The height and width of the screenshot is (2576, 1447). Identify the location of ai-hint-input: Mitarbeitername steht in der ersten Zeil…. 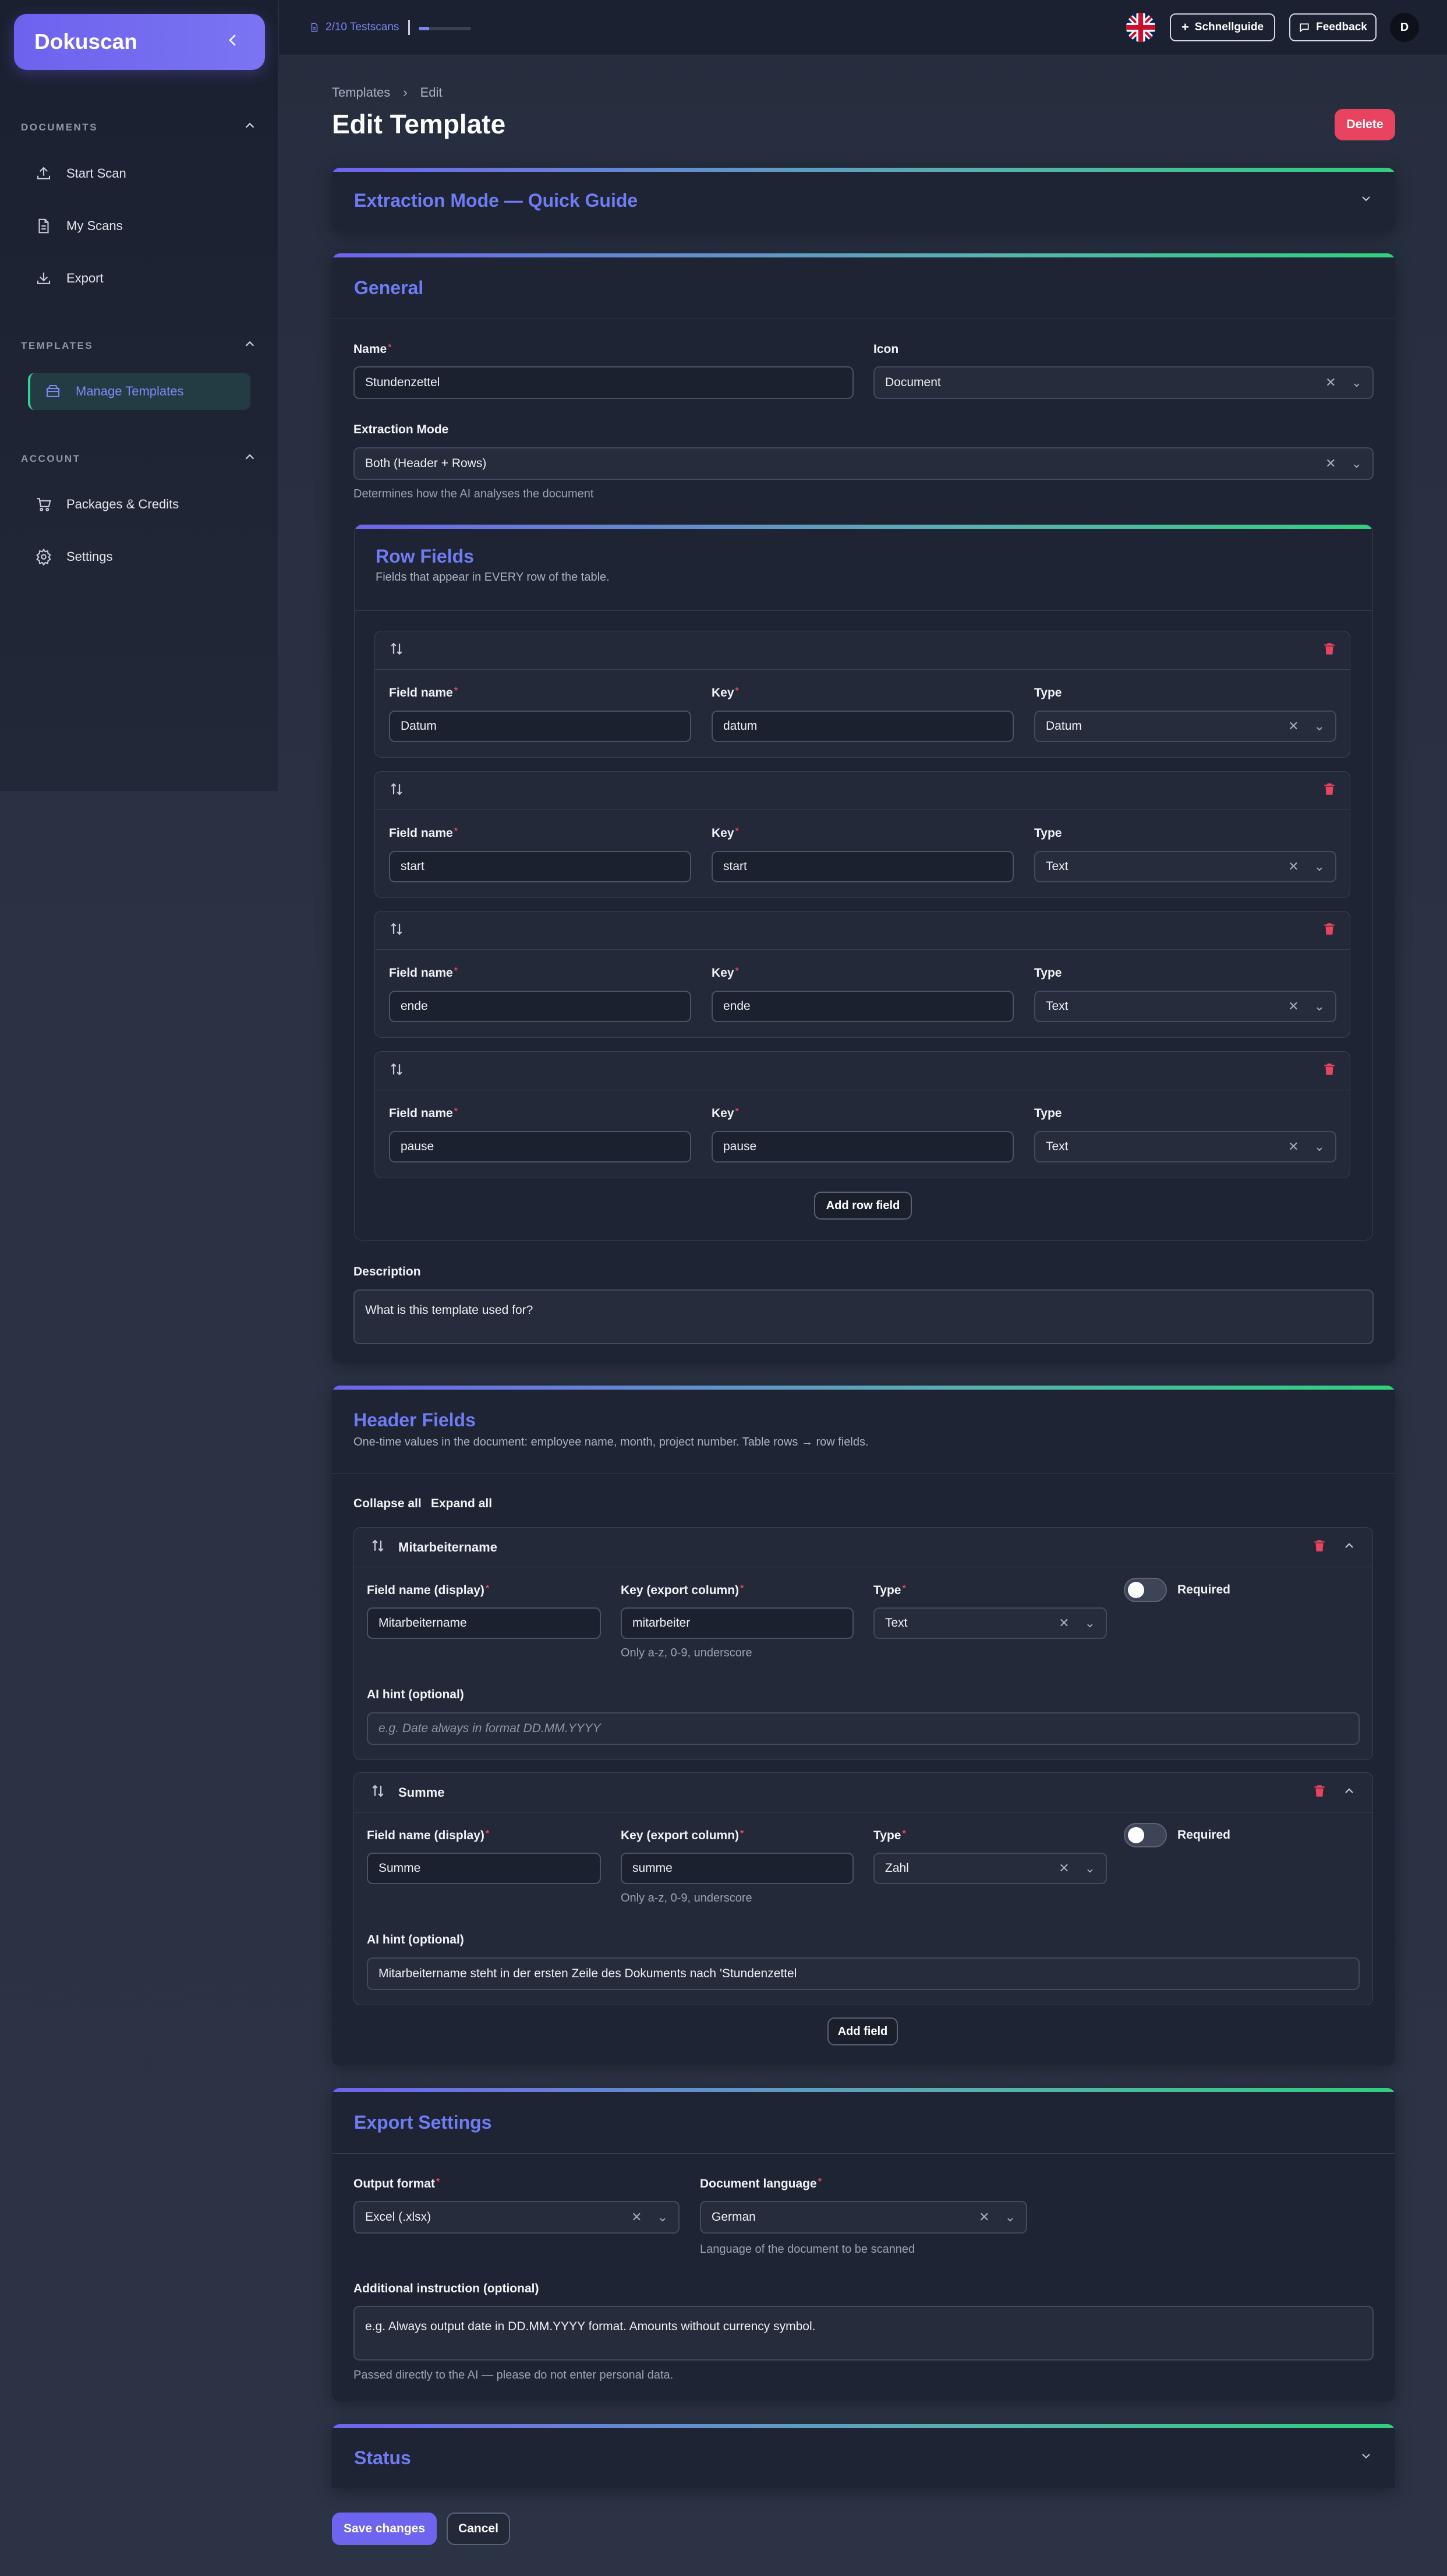
(863, 1973).